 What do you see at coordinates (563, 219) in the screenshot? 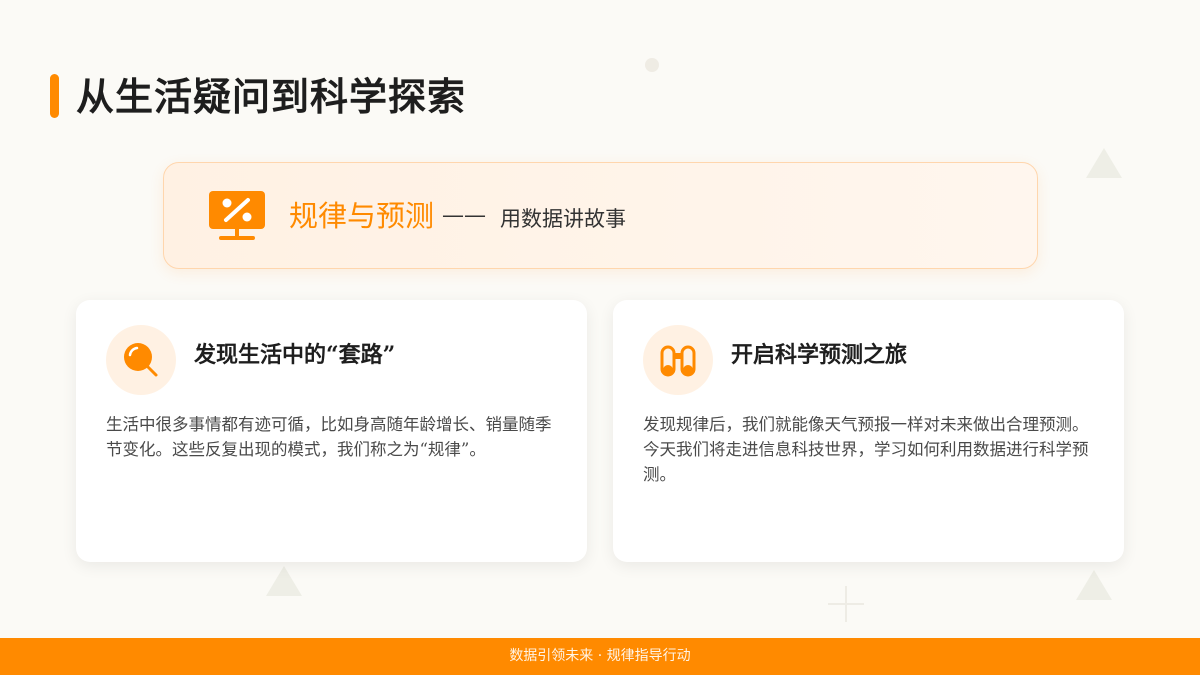
I see `banner-subtitle: 用数据讲故事` at bounding box center [563, 219].